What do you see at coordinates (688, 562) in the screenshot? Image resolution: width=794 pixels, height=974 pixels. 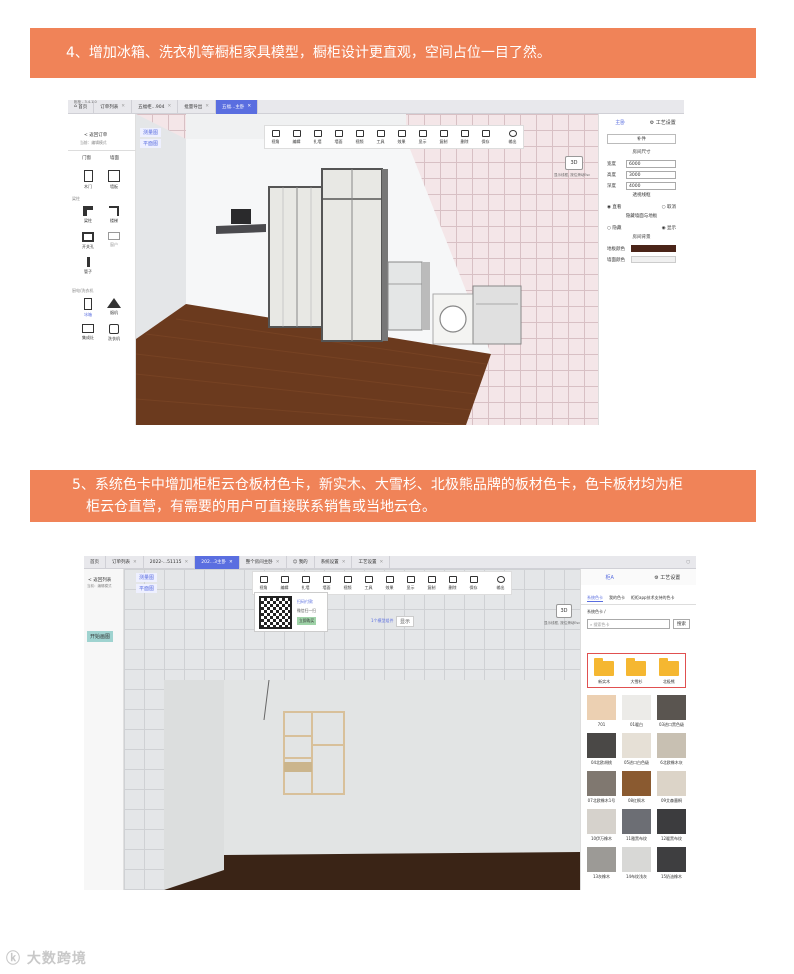 I see `chat-icon: ◌` at bounding box center [688, 562].